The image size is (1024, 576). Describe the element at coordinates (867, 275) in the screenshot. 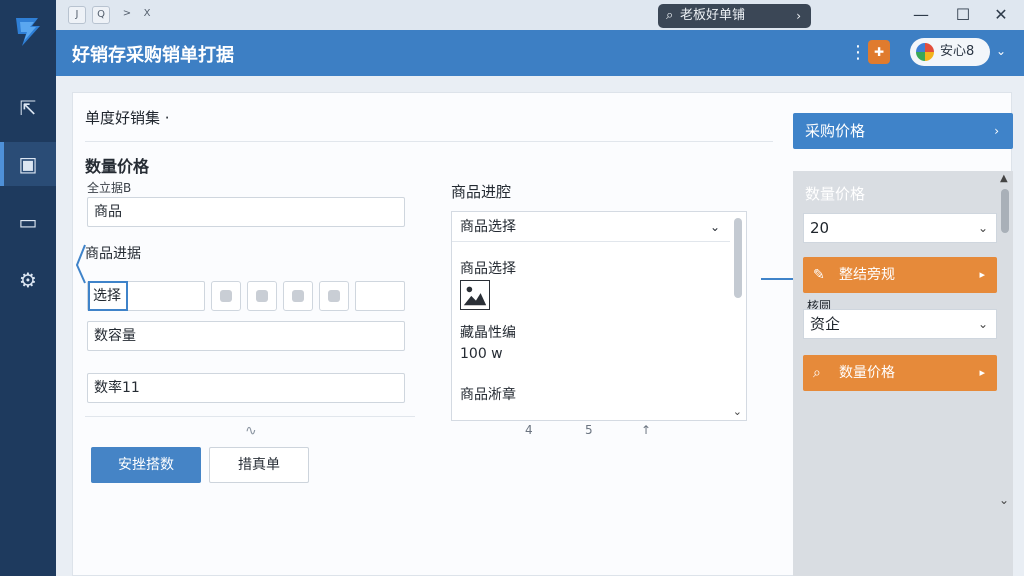

I see `orange-action-label-1: 整结旁规` at that location.